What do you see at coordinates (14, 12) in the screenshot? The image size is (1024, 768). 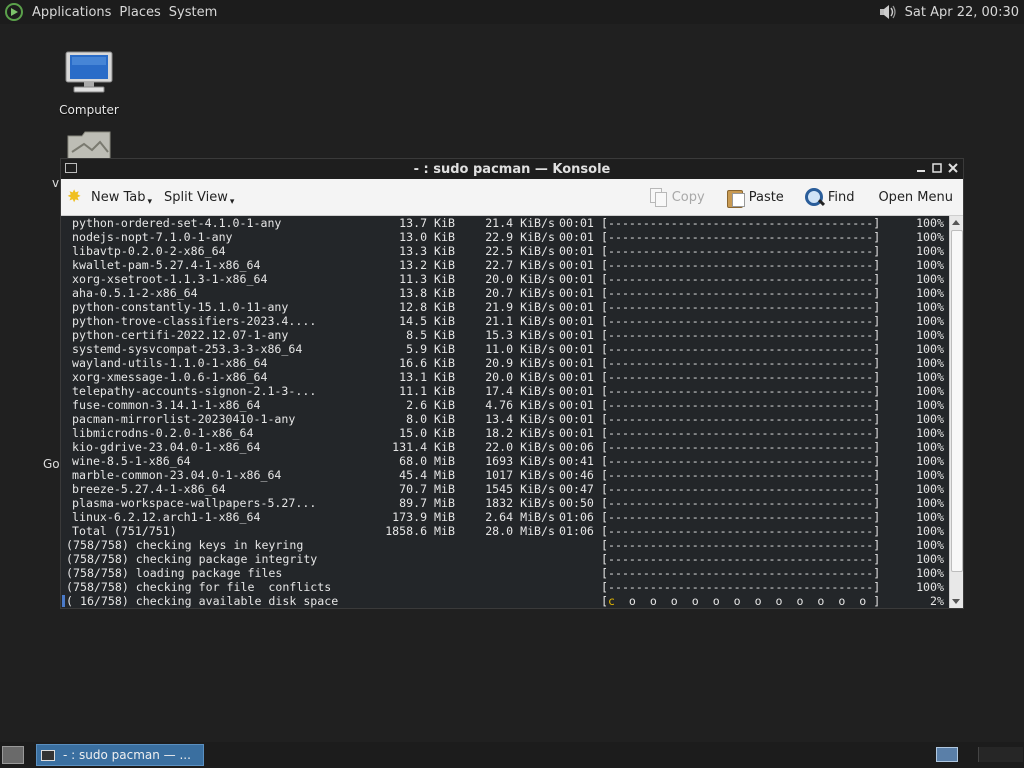 I see `distro-logo-icon` at bounding box center [14, 12].